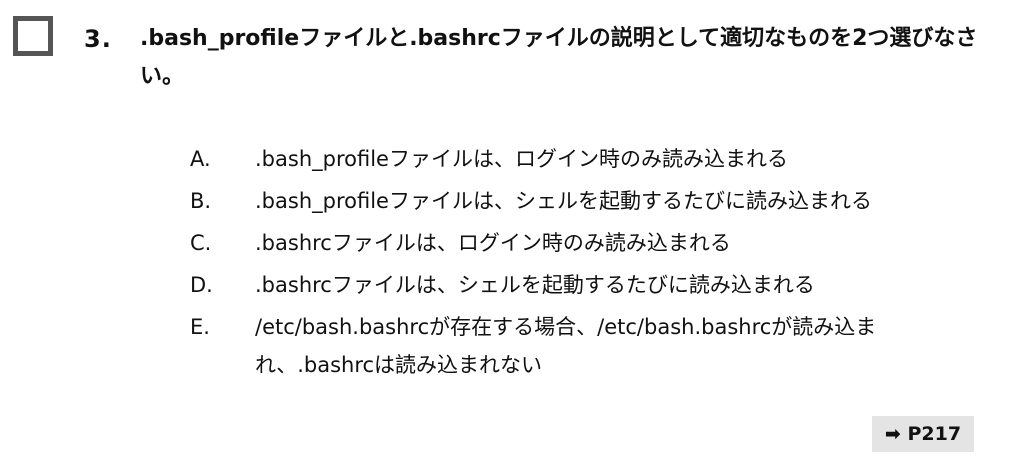 The height and width of the screenshot is (468, 1028). Describe the element at coordinates (535, 285) in the screenshot. I see `choice-text: .bashrcファイルは、シェルを起動するたびに読み込まれる` at that location.